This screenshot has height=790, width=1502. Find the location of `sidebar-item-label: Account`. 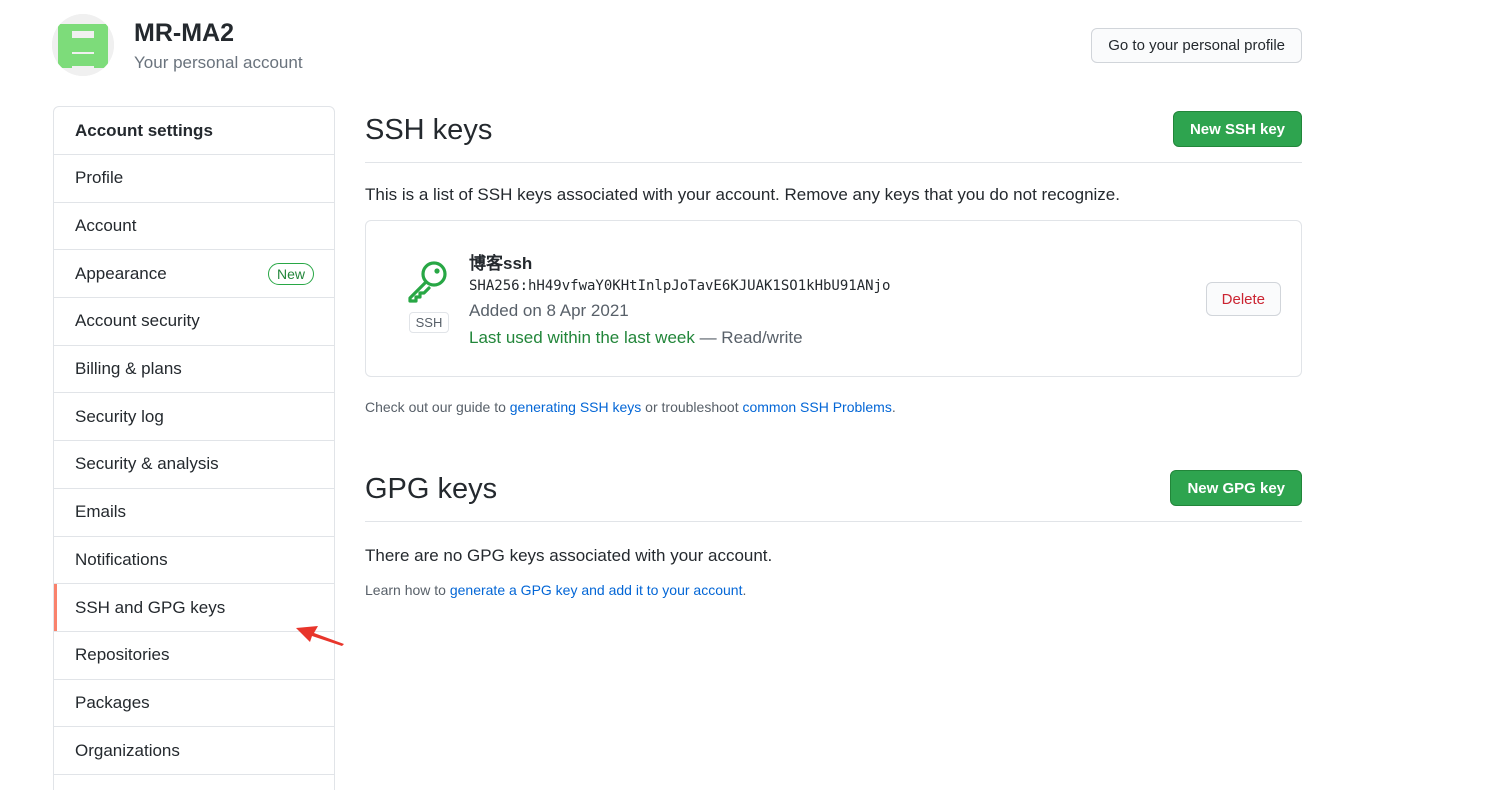

sidebar-item-label: Account is located at coordinates (106, 226).